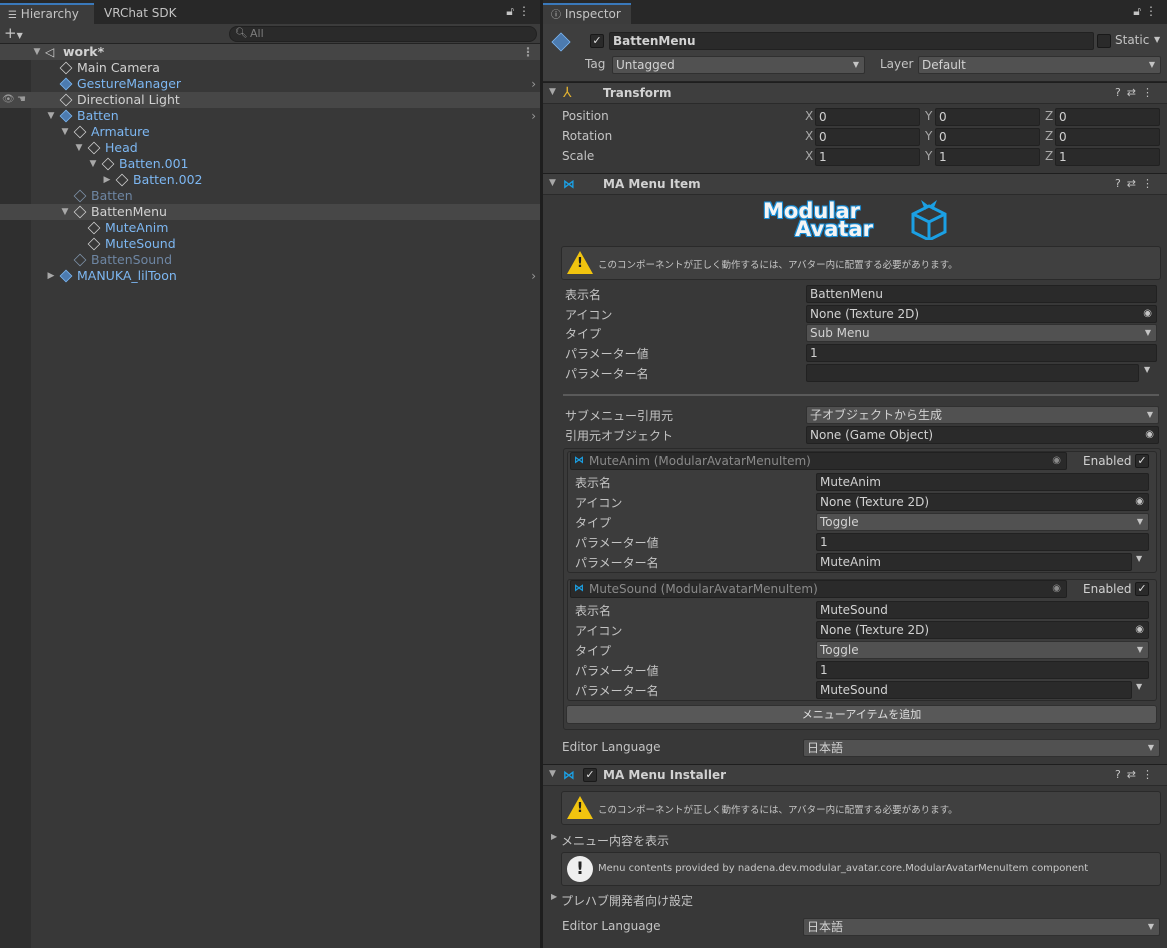  Describe the element at coordinates (1107, 157) in the screenshot. I see `transform-z-field: 1` at that location.